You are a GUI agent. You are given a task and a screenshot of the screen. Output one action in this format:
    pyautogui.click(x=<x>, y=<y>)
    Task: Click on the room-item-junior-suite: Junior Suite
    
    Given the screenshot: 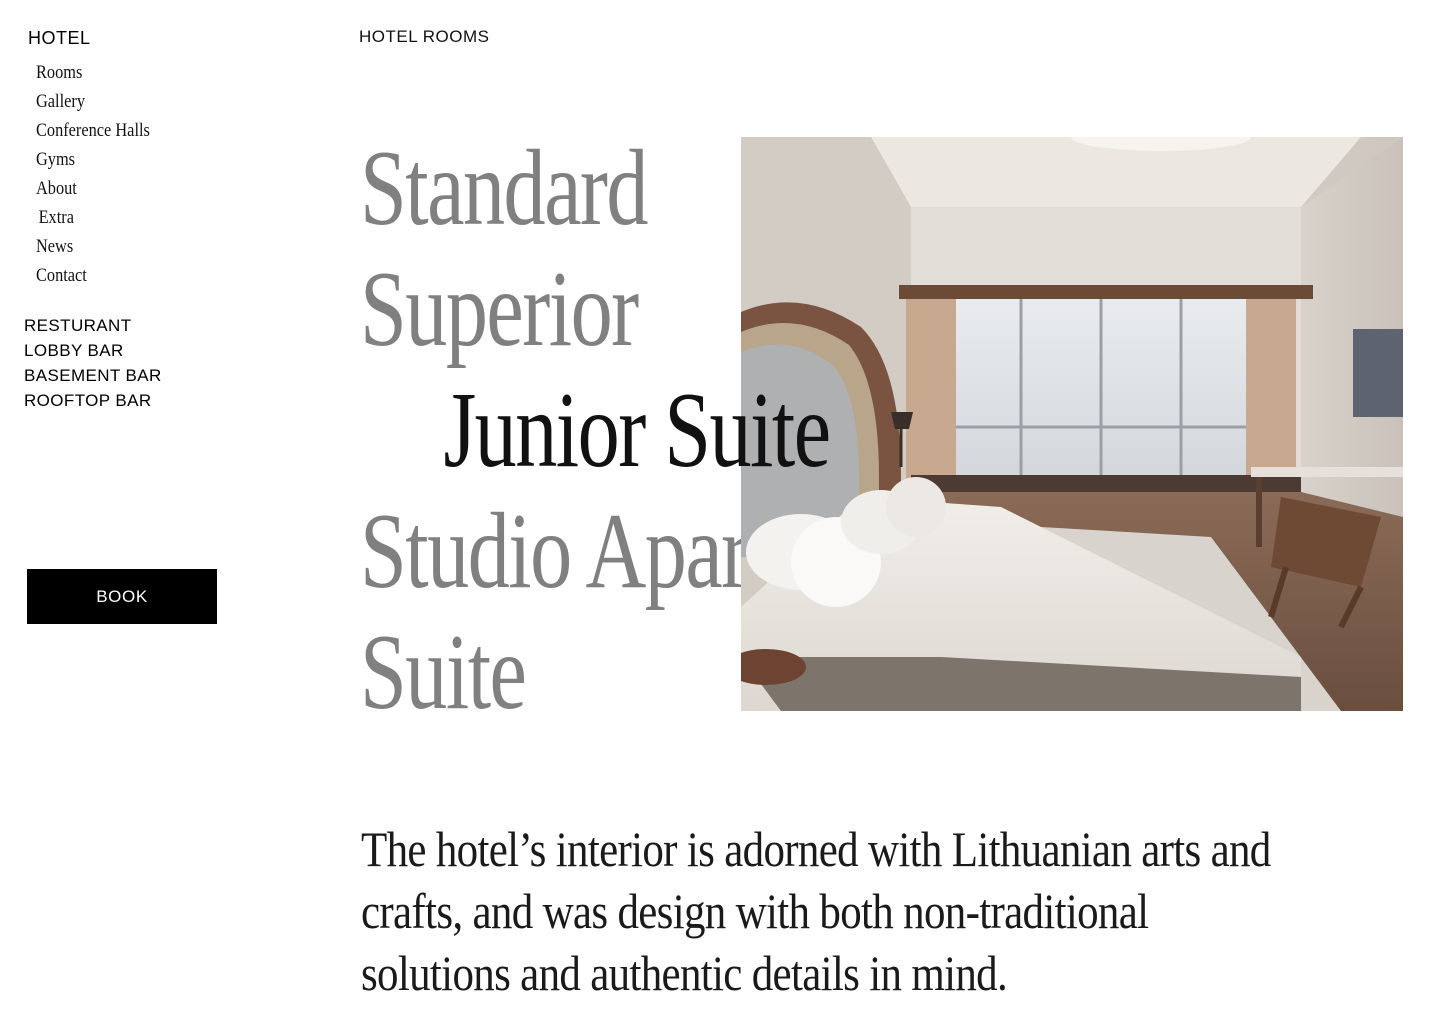 What is the action you would take?
    pyautogui.click(x=750, y=430)
    